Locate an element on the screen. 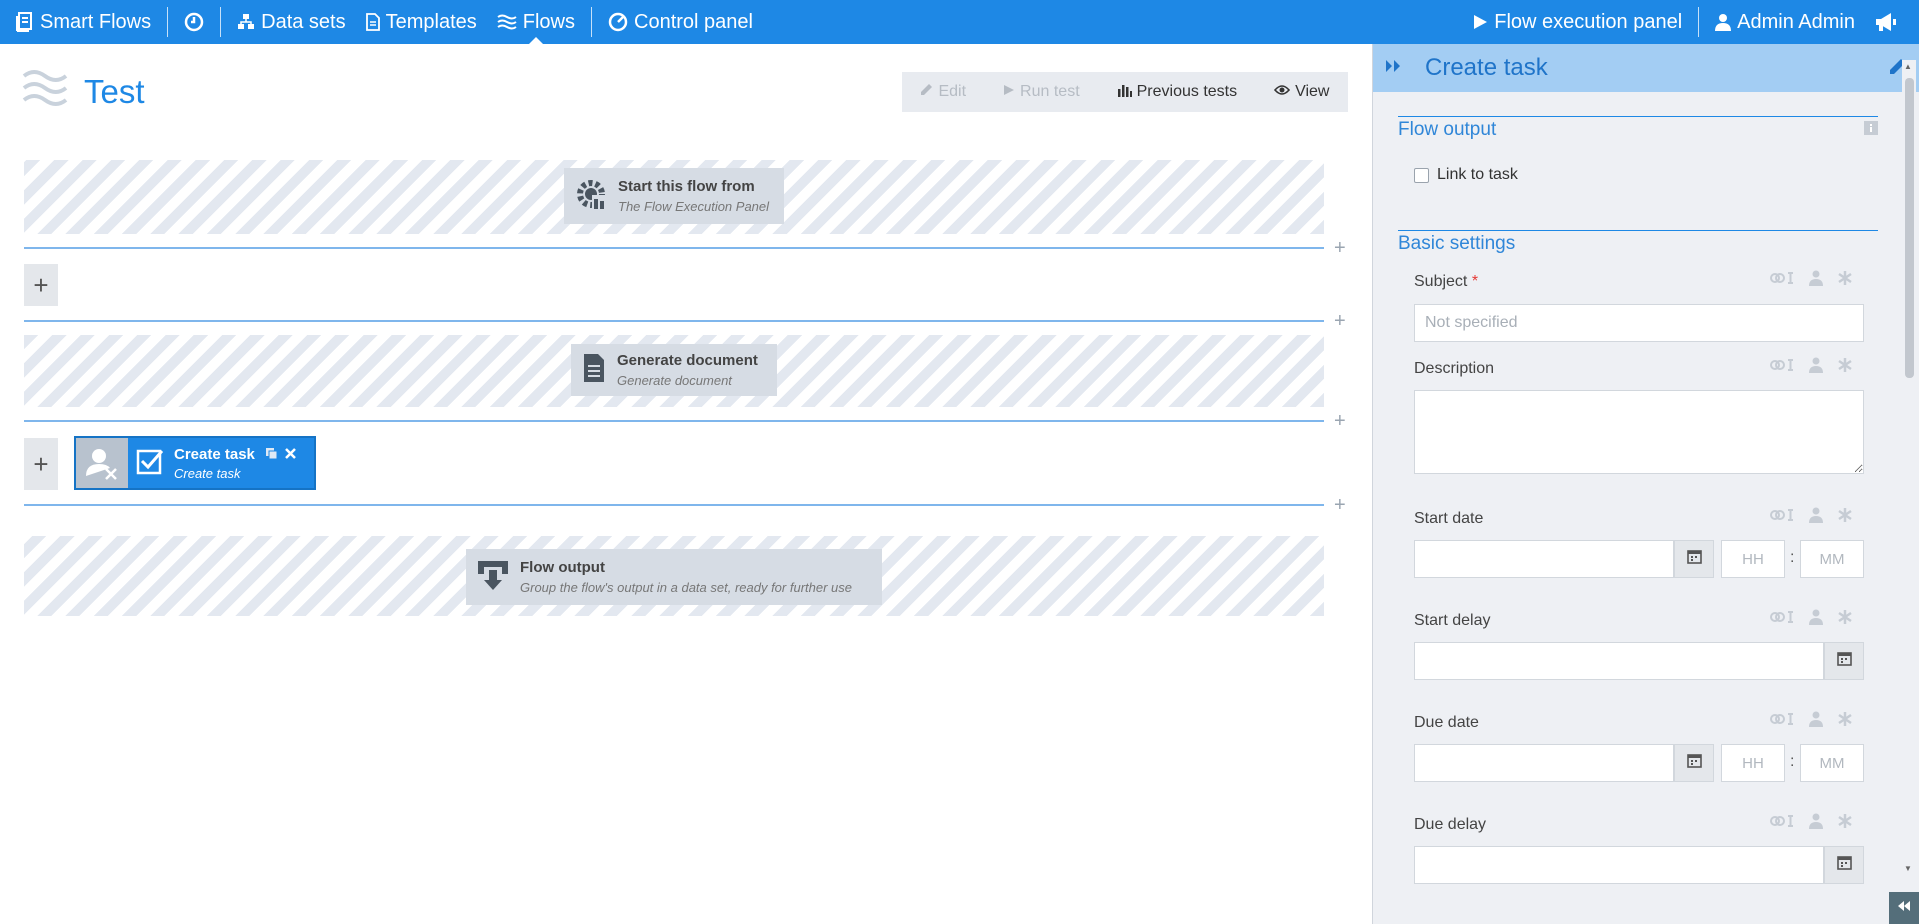  nav-control-panel: Control panel is located at coordinates (680, 22).